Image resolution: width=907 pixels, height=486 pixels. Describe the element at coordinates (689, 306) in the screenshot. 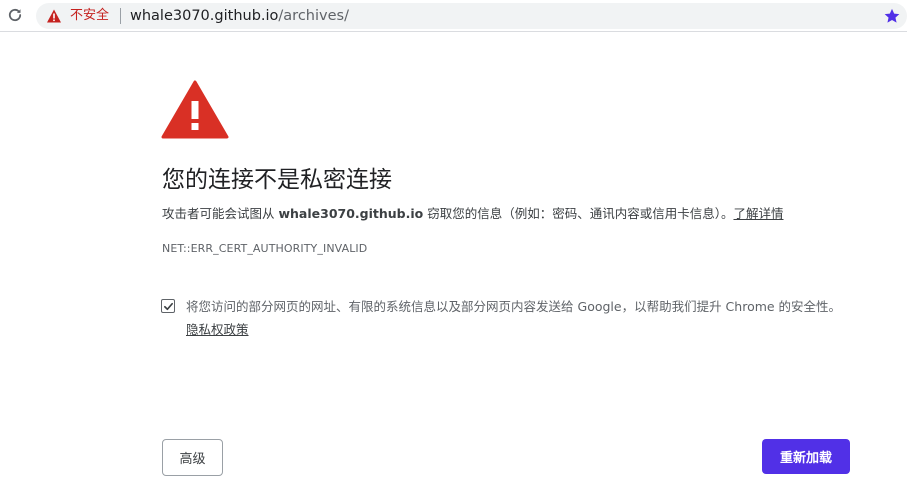

I see `report-suffix: 发送给 Google，以帮助我们提升 Chrome 的安全性。` at that location.